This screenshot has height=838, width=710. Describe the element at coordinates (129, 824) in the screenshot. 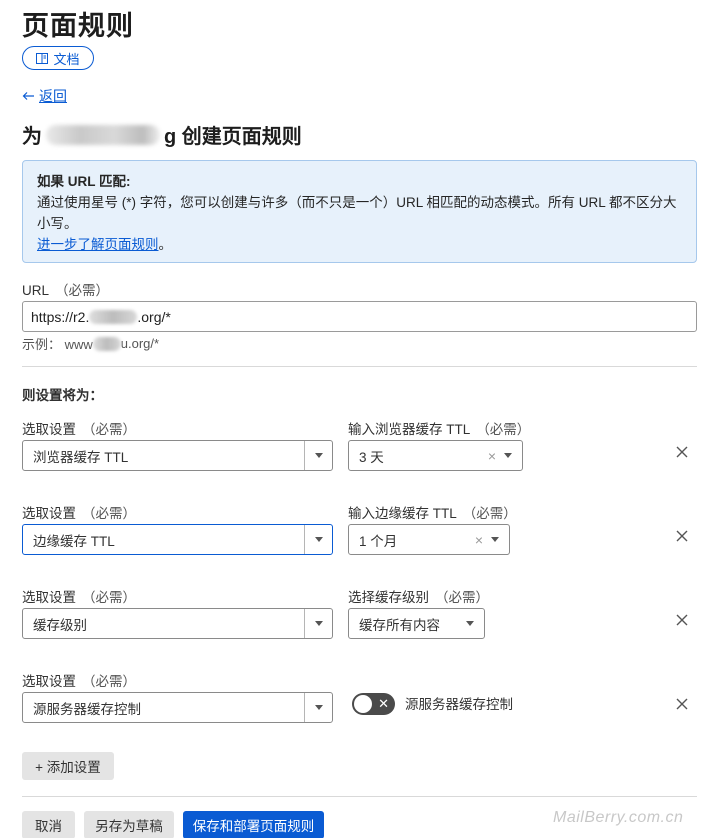

I see `save-draft-button: 另存为草稿` at that location.